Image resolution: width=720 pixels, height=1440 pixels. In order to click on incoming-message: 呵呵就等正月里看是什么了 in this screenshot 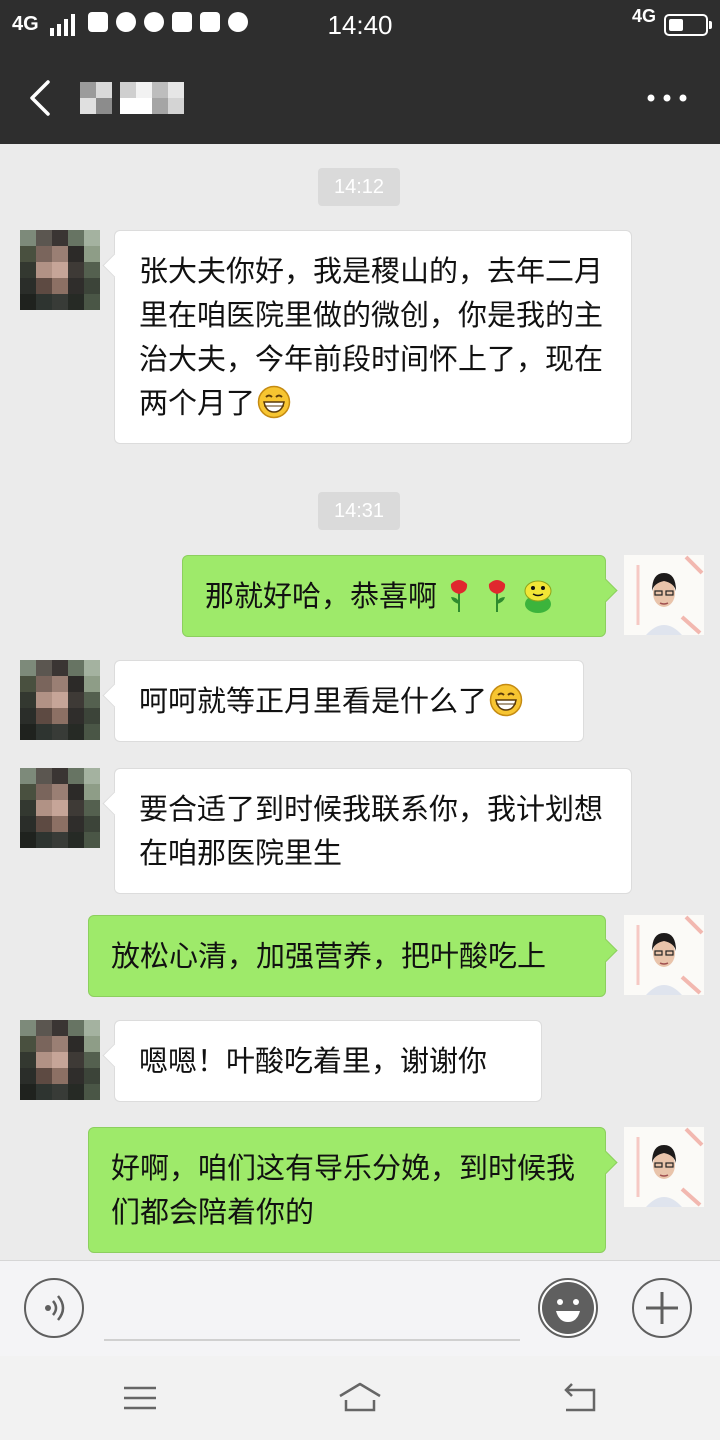, I will do `click(349, 701)`.